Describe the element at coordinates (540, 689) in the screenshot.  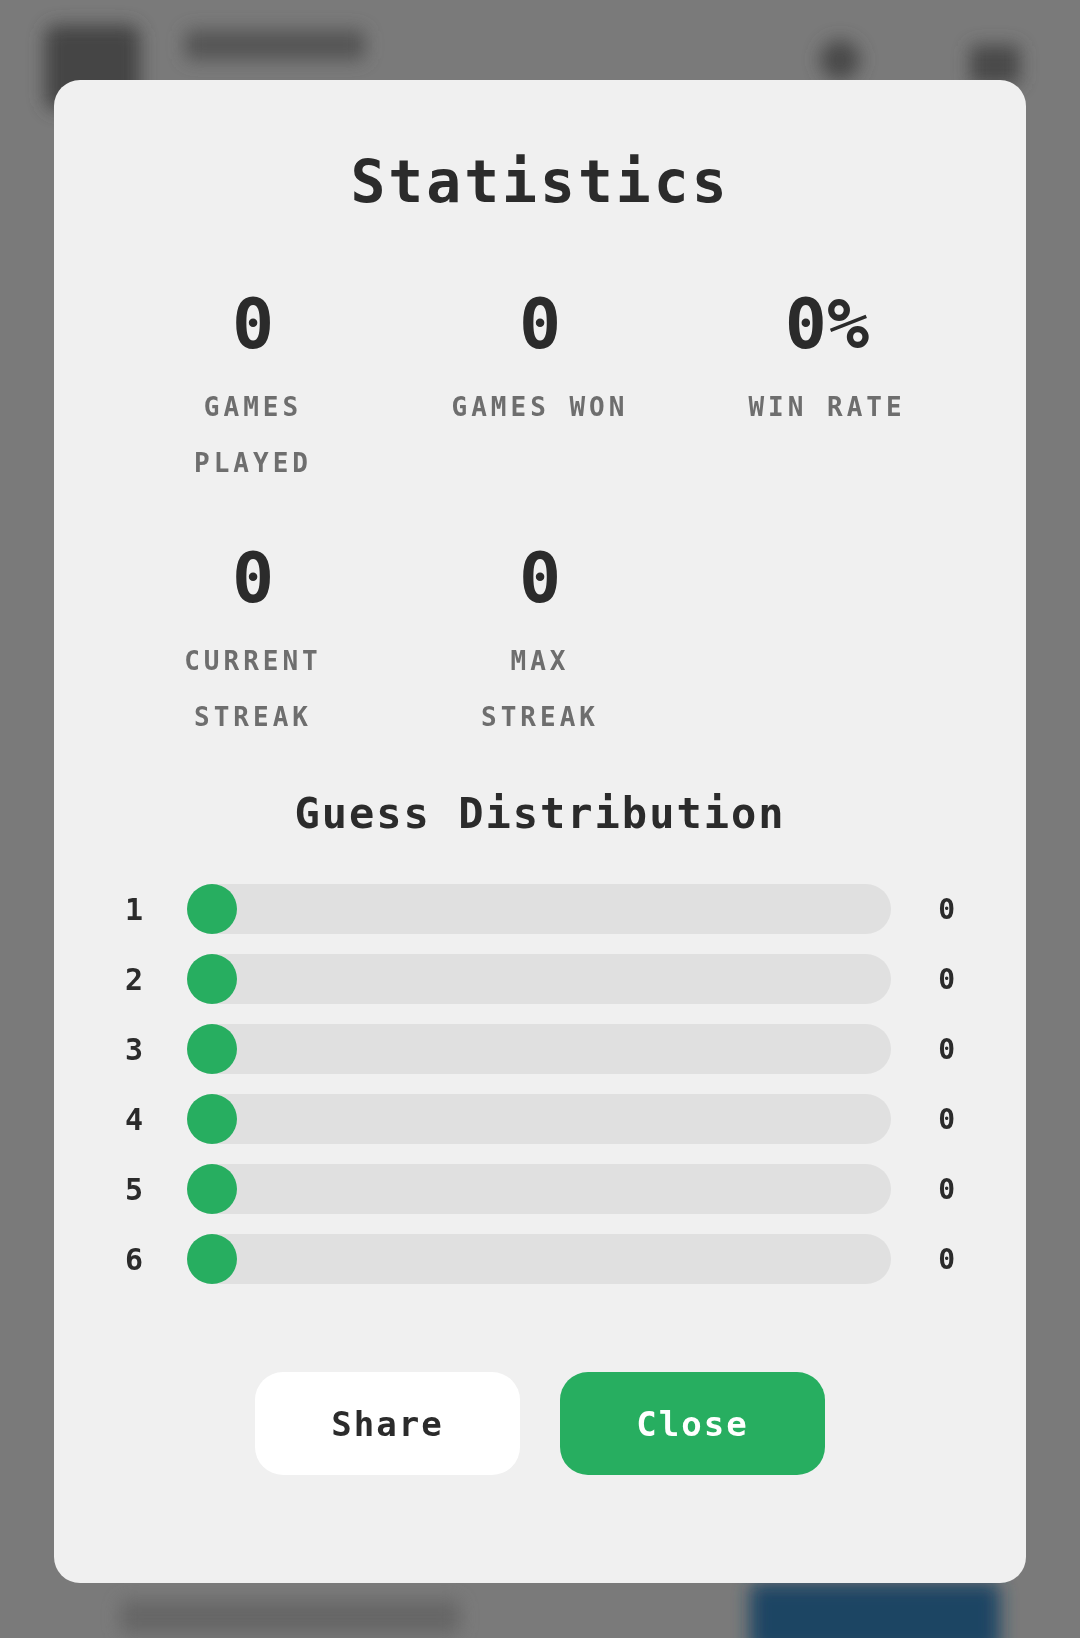
I see `stat-label: MAX STREAK` at that location.